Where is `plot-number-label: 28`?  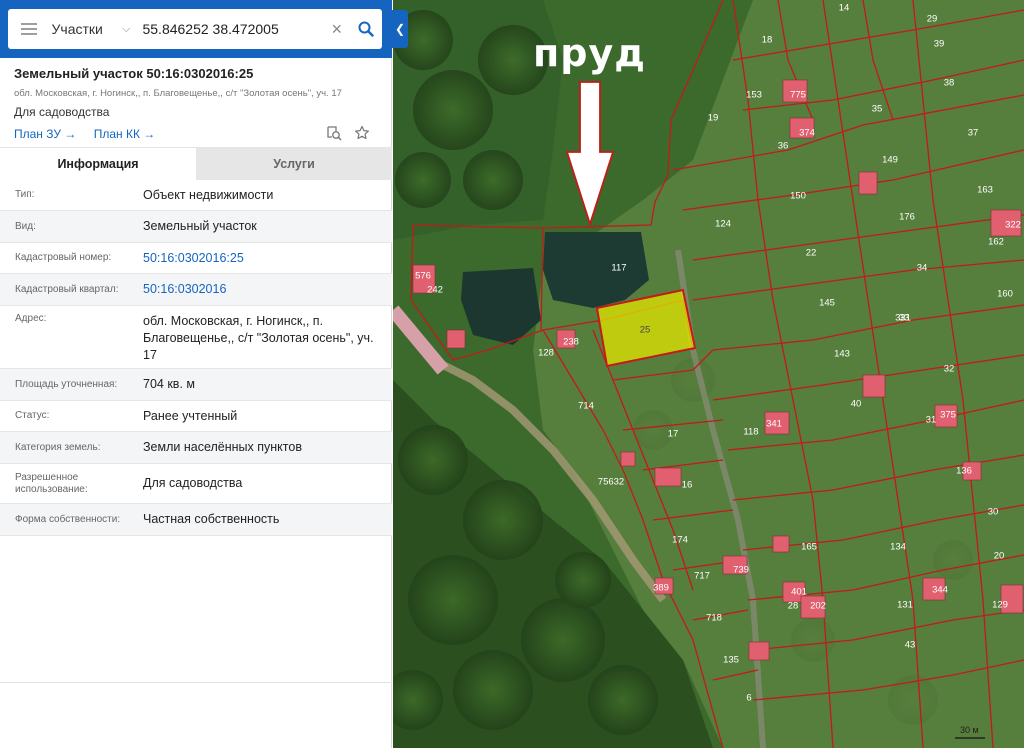 plot-number-label: 28 is located at coordinates (793, 606).